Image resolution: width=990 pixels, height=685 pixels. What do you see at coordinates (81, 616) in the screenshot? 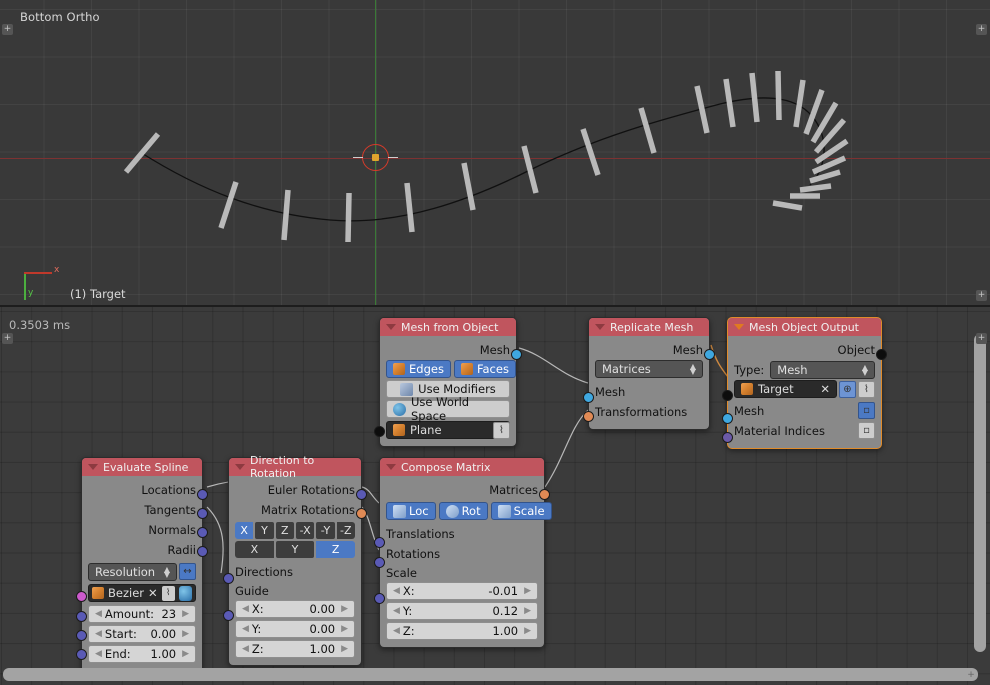
I see `socket-input-amount` at bounding box center [81, 616].